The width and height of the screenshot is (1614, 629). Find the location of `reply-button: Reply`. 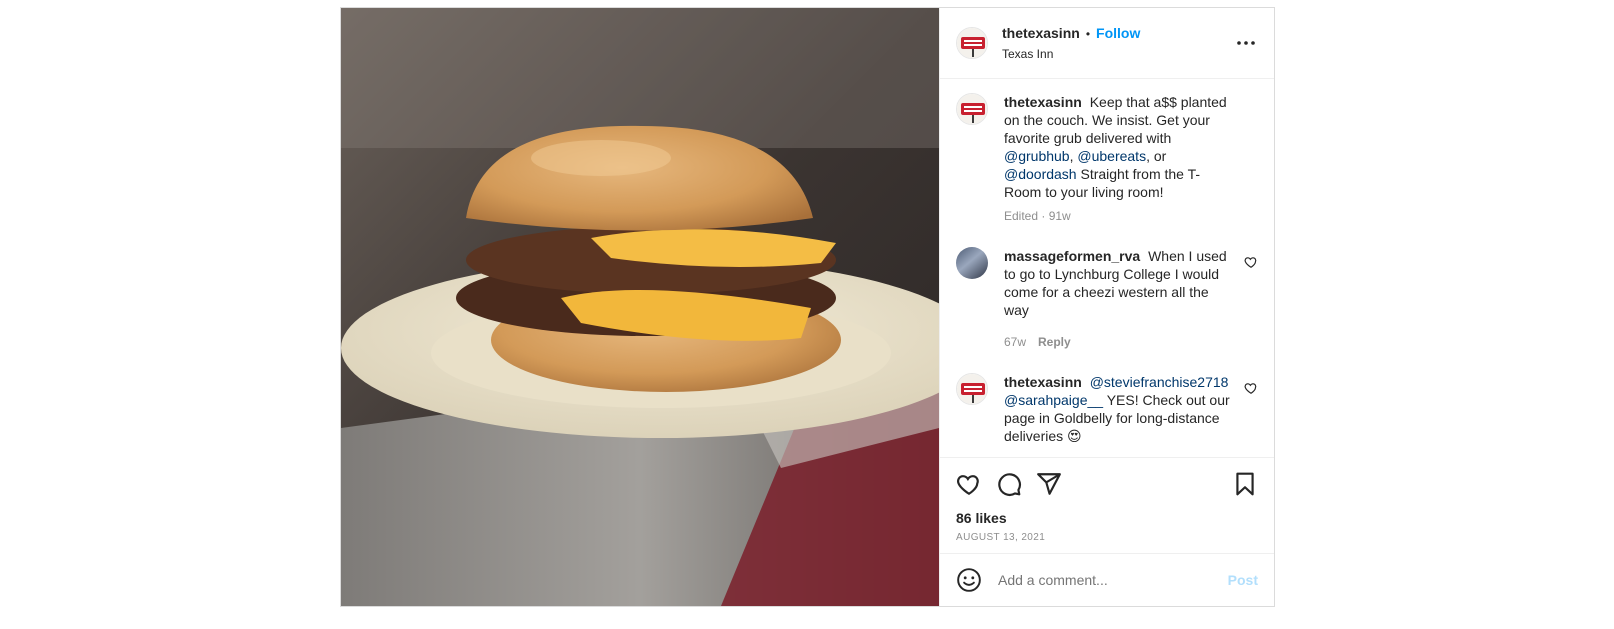

reply-button: Reply is located at coordinates (1054, 342).